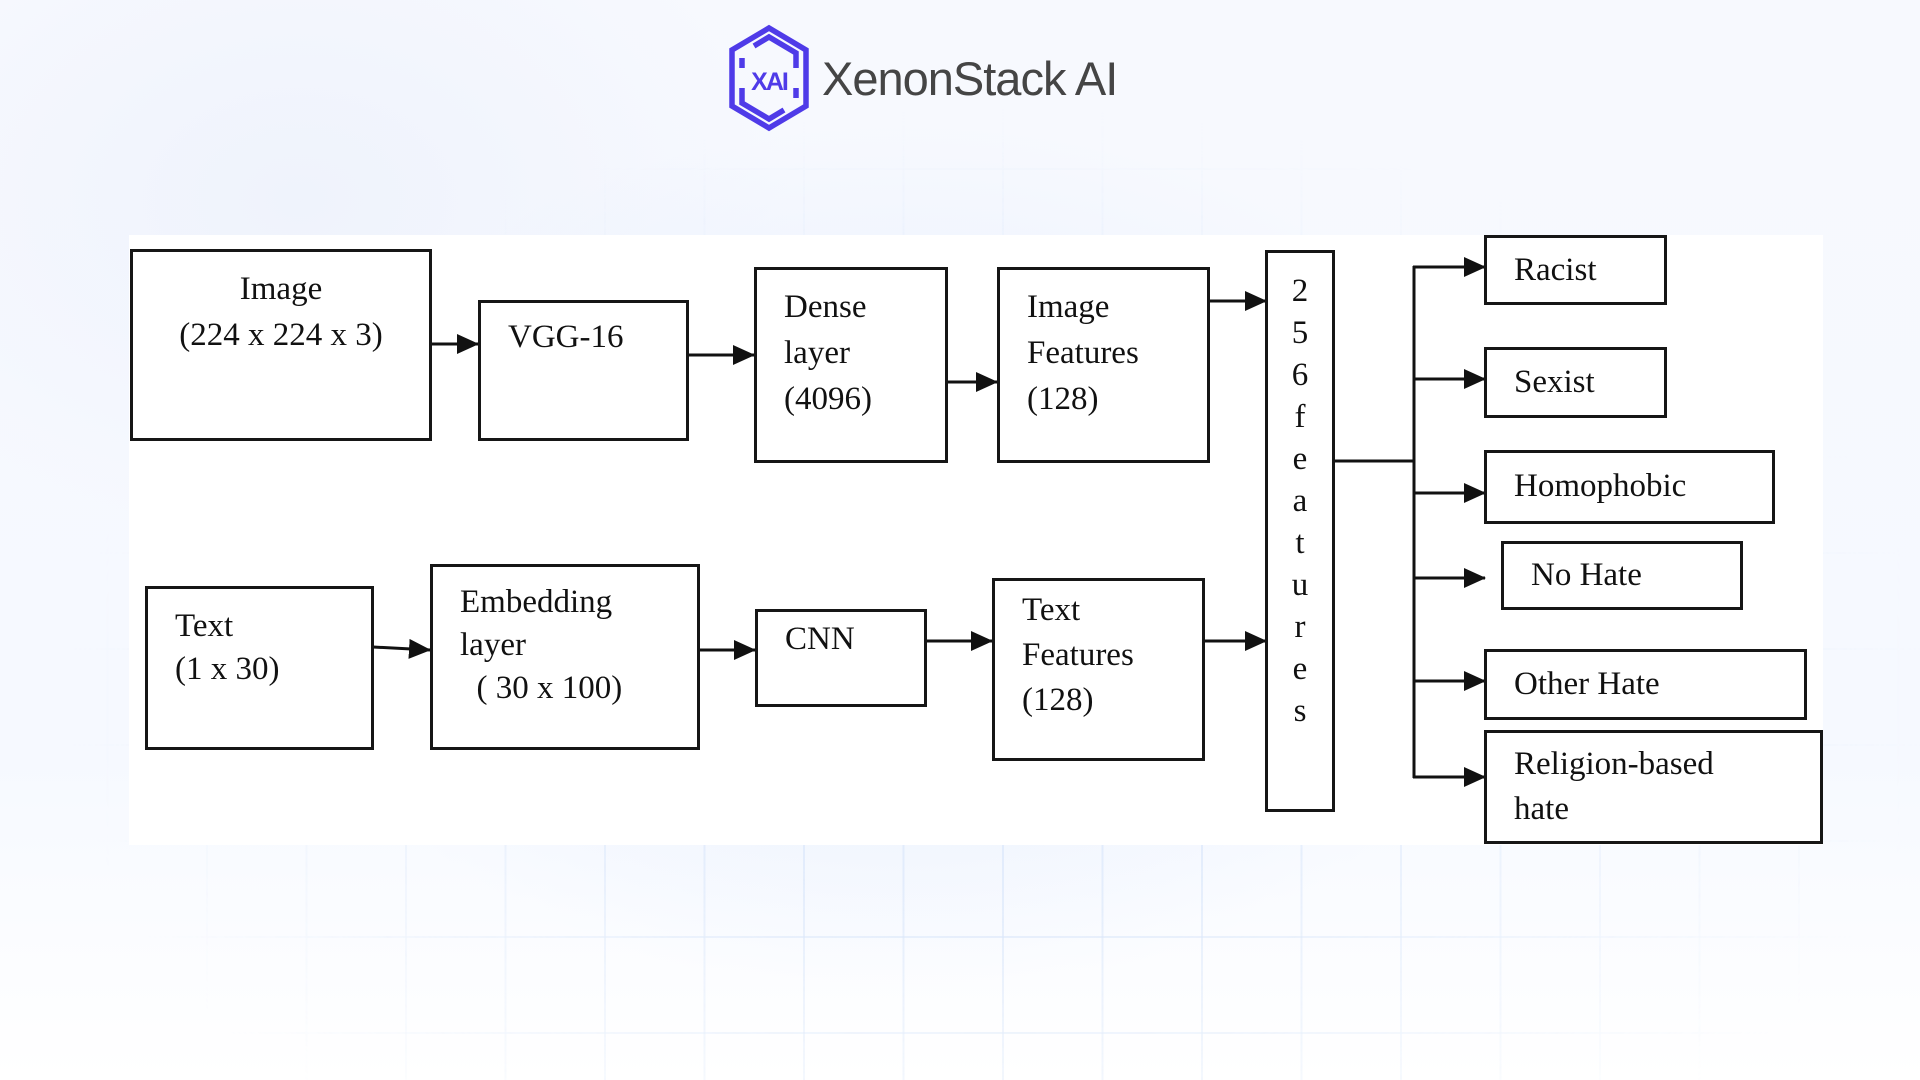  I want to click on box-line: No Hate, so click(1586, 575).